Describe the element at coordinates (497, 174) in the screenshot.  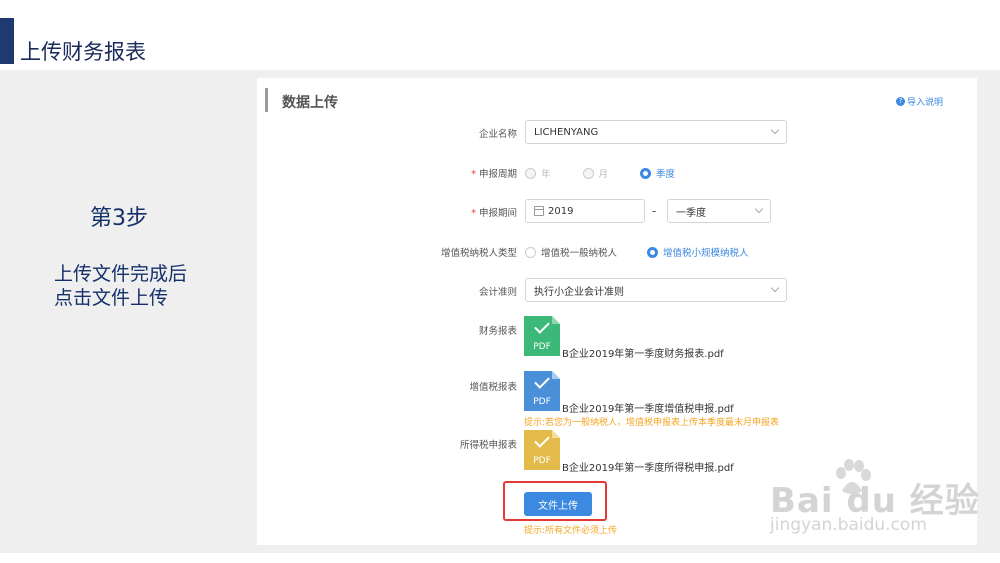
I see `period-type-label-text: 申报周期` at that location.